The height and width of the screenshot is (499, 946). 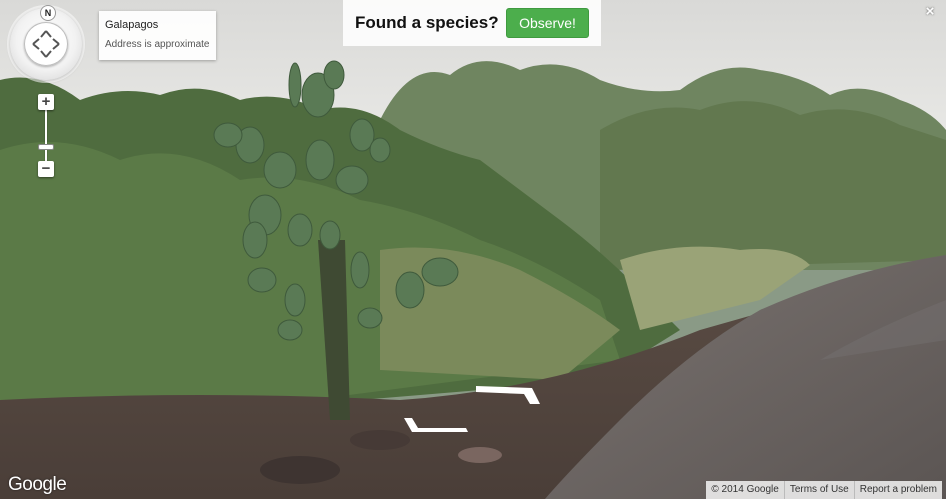 I want to click on observe-button: Observe!, so click(x=547, y=23).